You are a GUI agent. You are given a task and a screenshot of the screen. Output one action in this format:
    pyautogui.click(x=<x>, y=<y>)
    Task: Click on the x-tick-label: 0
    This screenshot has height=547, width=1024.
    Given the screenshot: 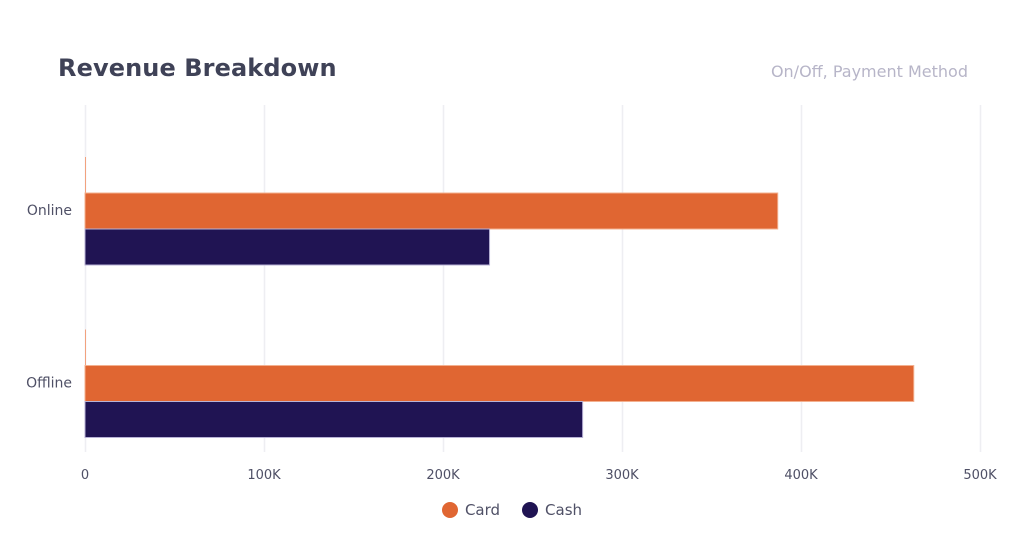 What is the action you would take?
    pyautogui.click(x=85, y=475)
    